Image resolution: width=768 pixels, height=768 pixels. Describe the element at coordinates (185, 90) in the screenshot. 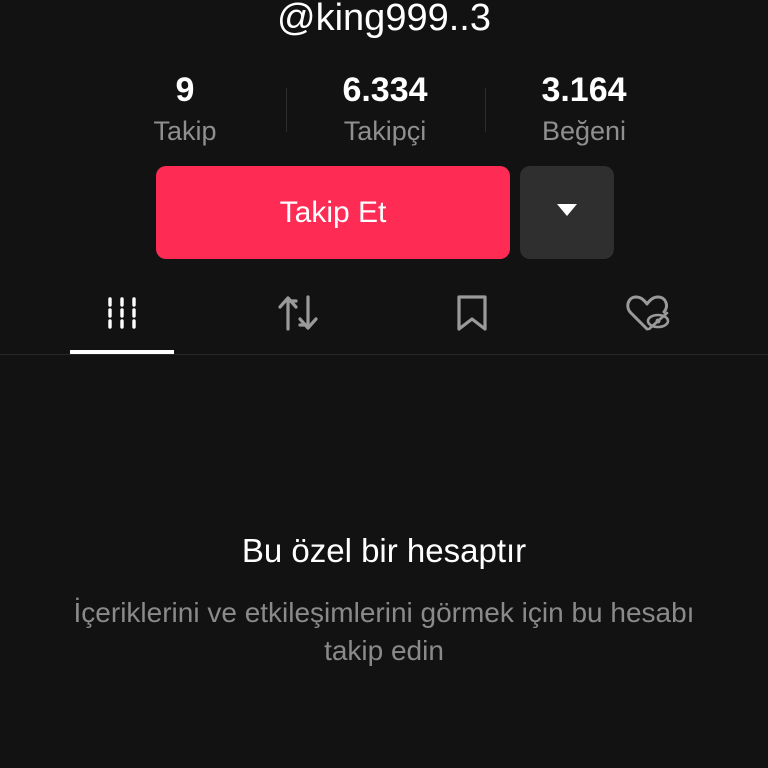

I see `stat-following-count: 9` at that location.